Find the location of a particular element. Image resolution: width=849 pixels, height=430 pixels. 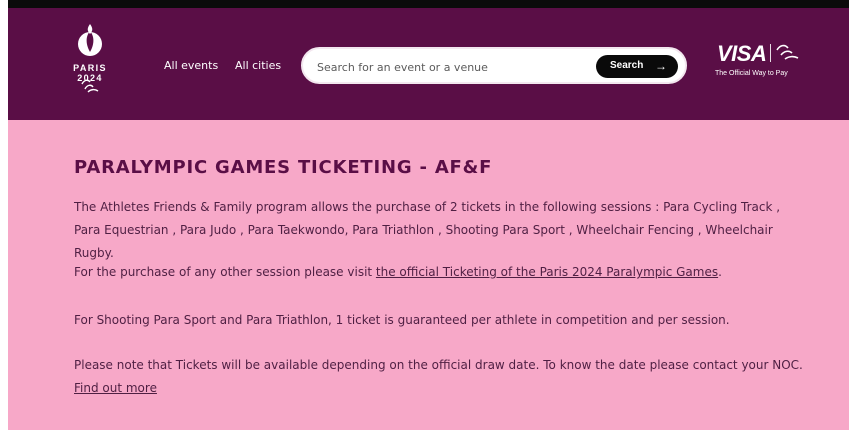

arrow-right-icon: → is located at coordinates (661, 66).